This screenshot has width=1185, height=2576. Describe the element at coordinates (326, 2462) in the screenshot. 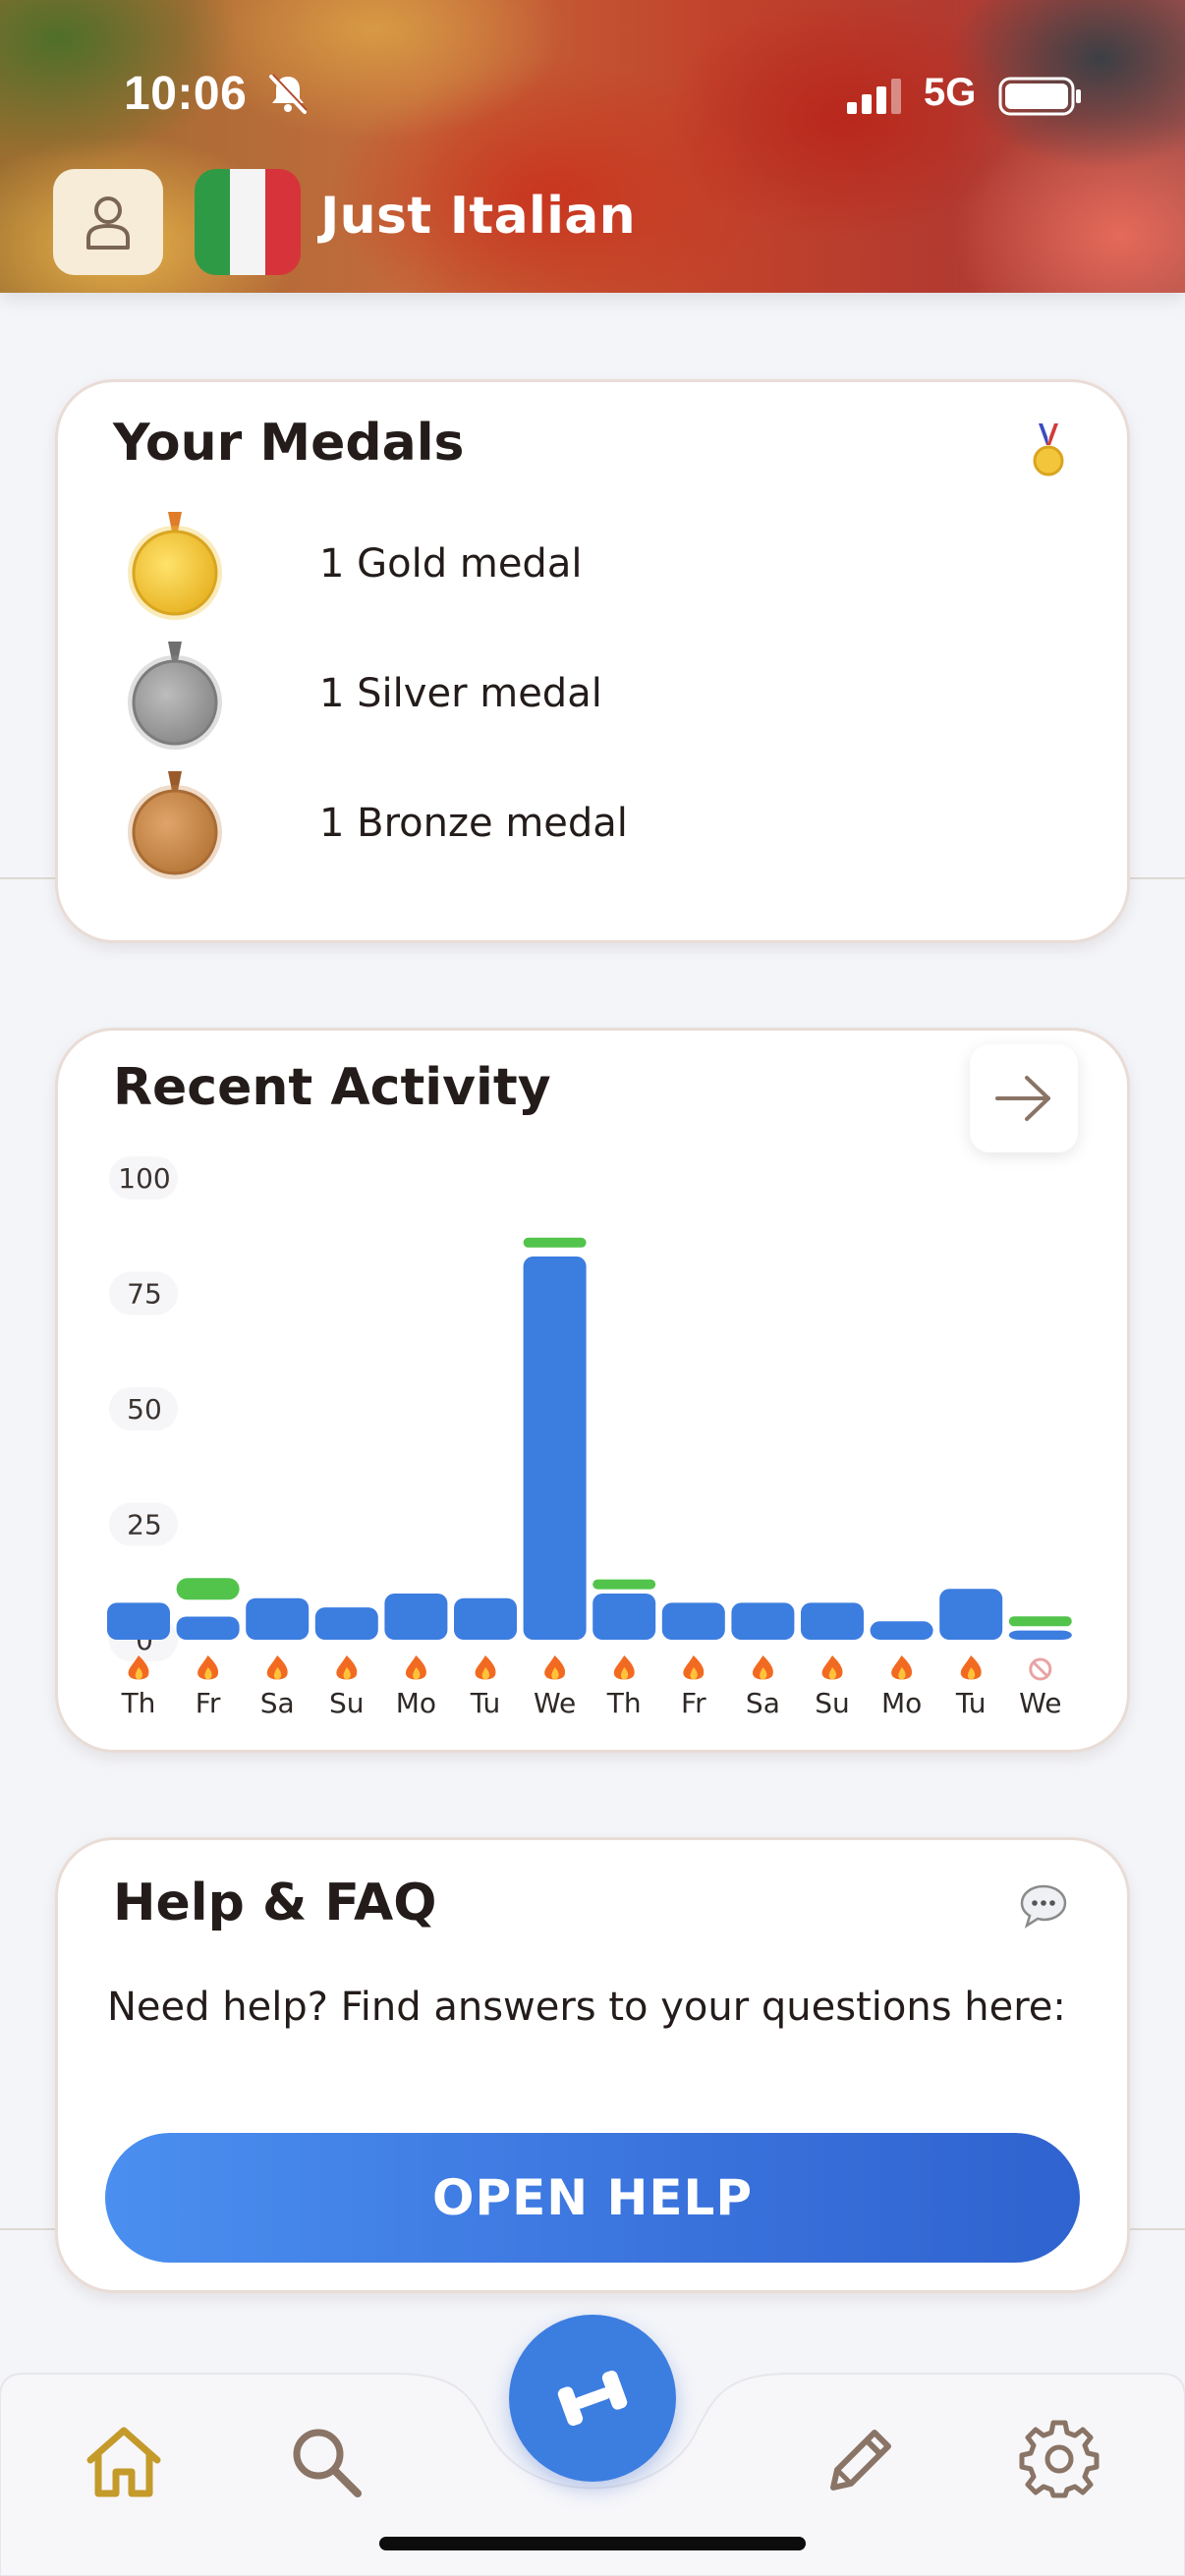

I see `search-icon` at that location.